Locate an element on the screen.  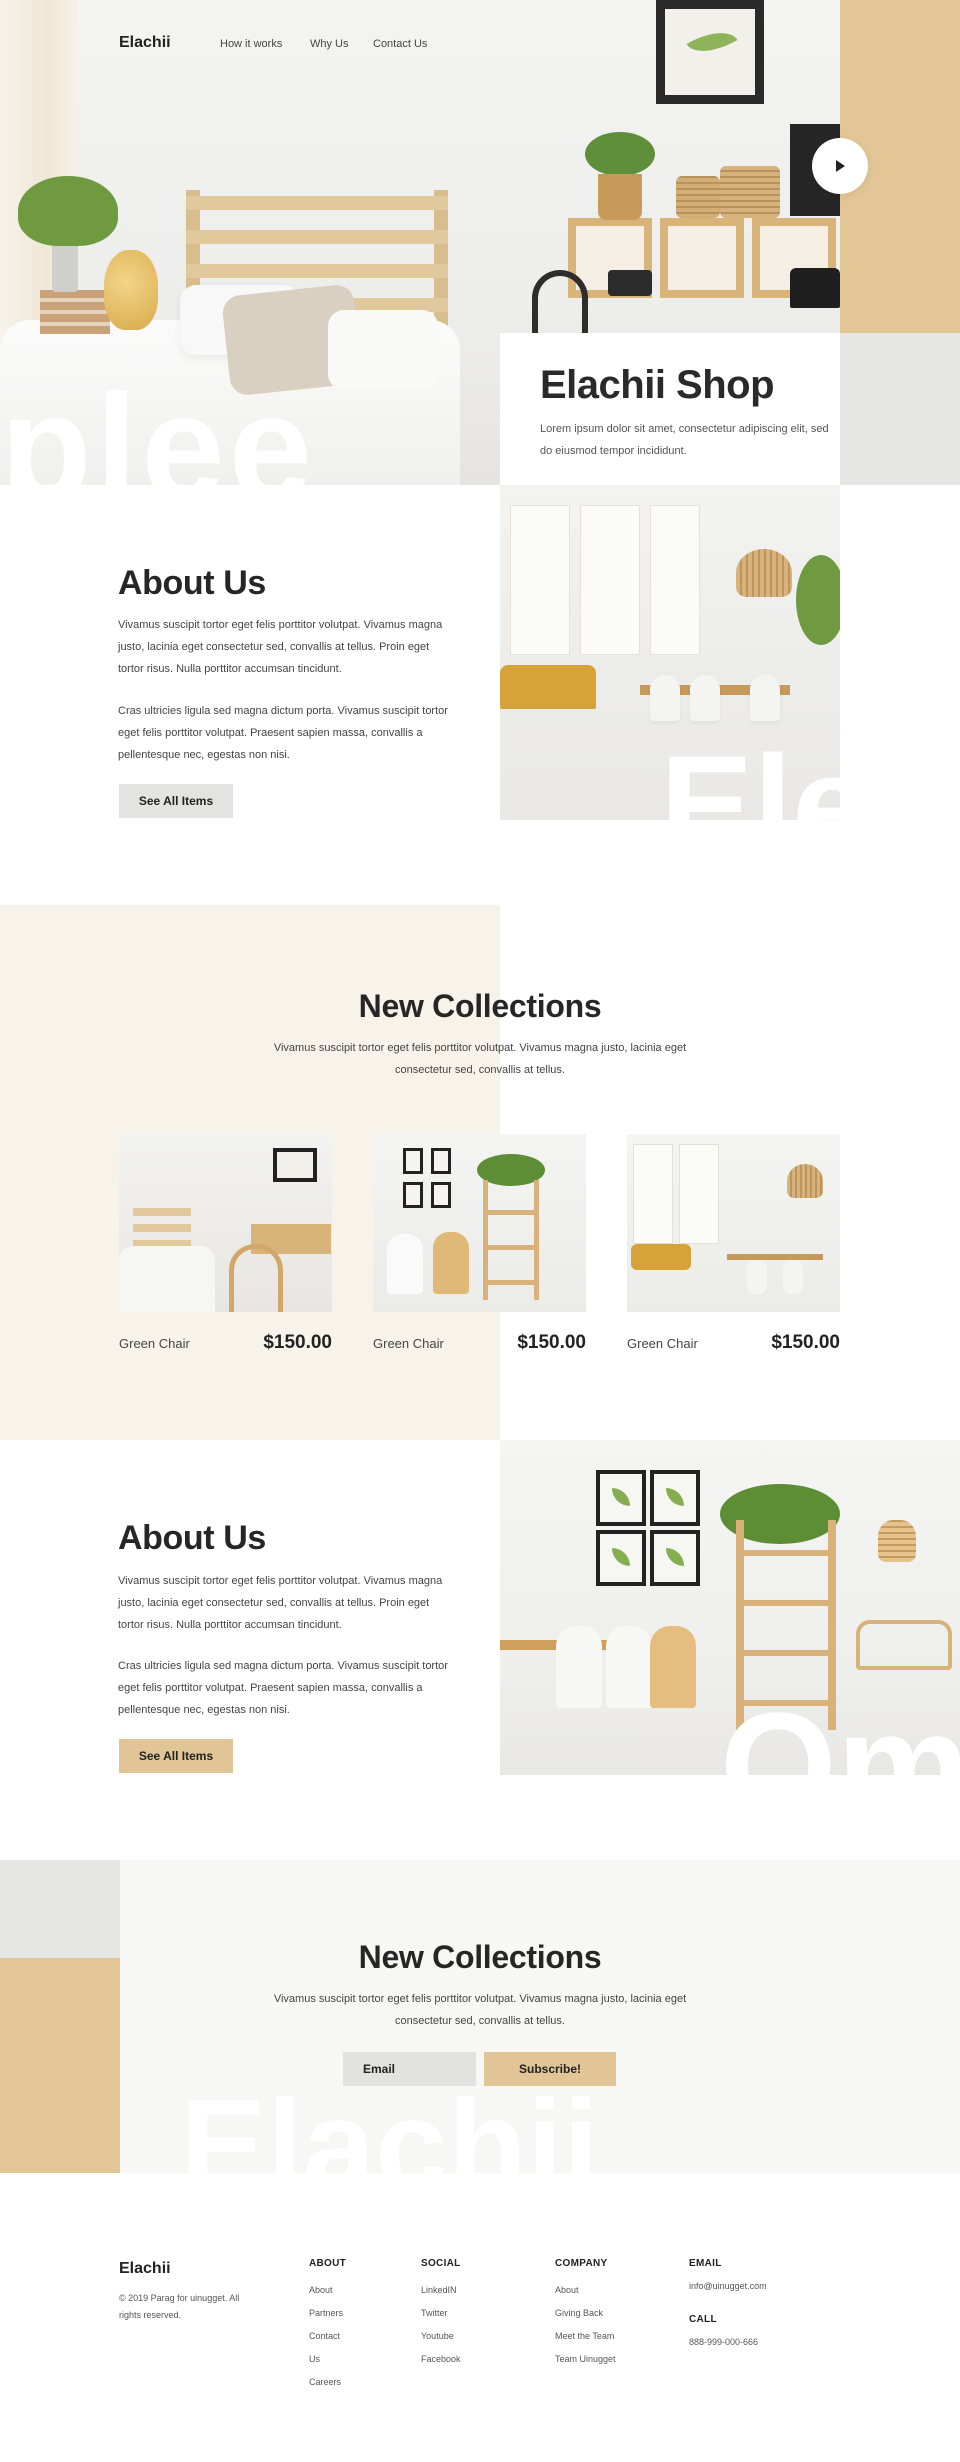
hero-books is located at coordinates (75, 312).